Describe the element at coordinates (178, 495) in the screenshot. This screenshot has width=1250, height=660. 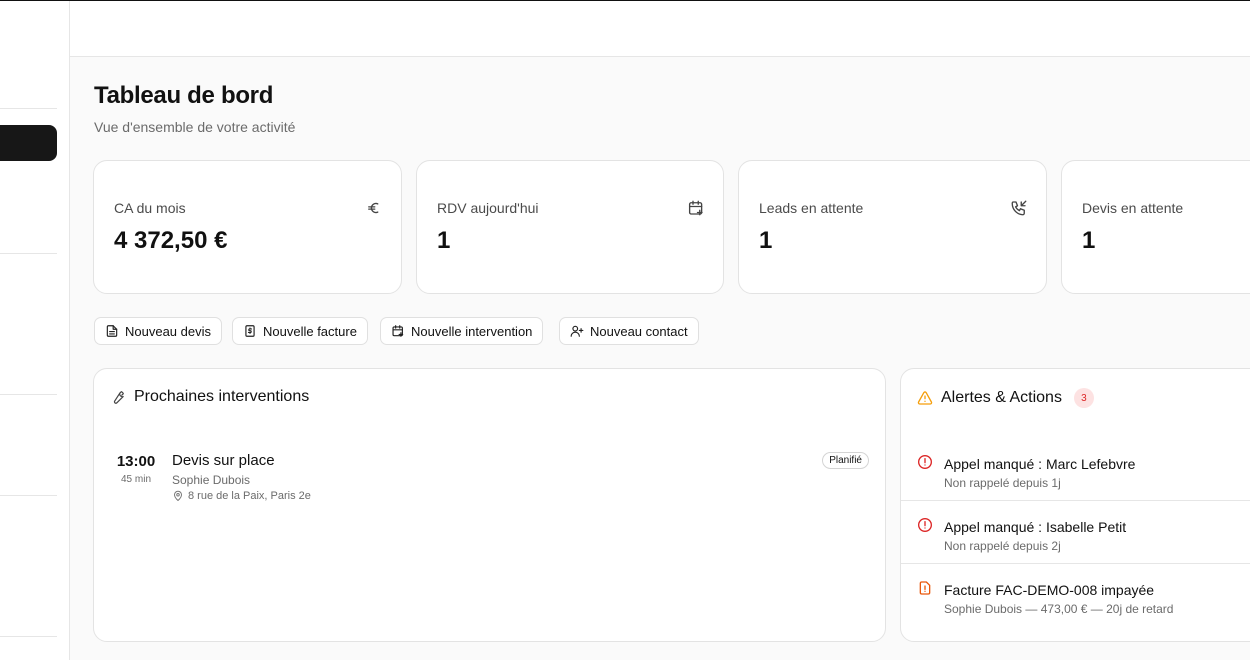
I see `map-pin-icon` at that location.